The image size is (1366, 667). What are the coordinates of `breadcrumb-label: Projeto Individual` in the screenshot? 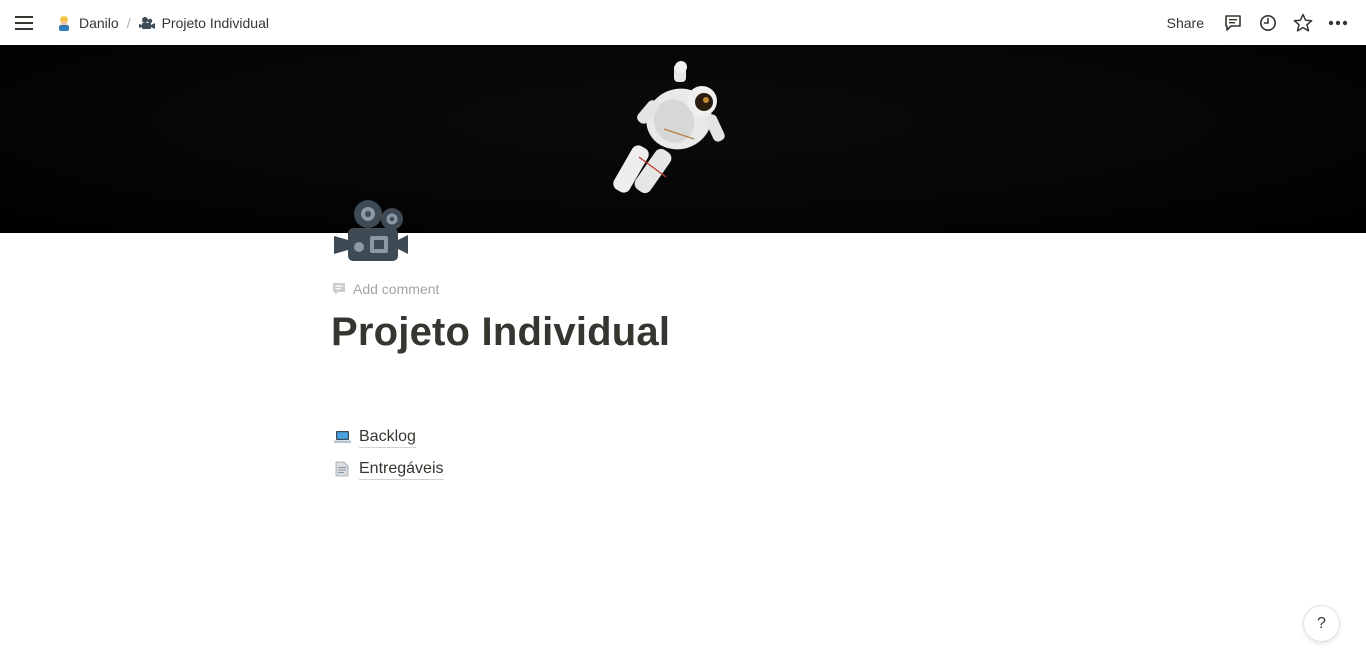 It's located at (215, 22).